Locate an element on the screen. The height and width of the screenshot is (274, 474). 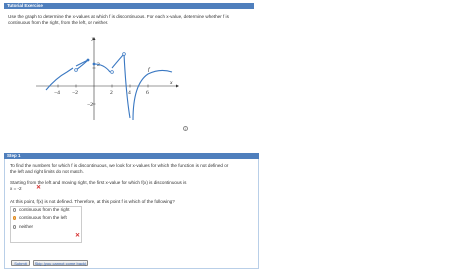
tick-label-x-4: 4 is located at coordinates (129, 93).